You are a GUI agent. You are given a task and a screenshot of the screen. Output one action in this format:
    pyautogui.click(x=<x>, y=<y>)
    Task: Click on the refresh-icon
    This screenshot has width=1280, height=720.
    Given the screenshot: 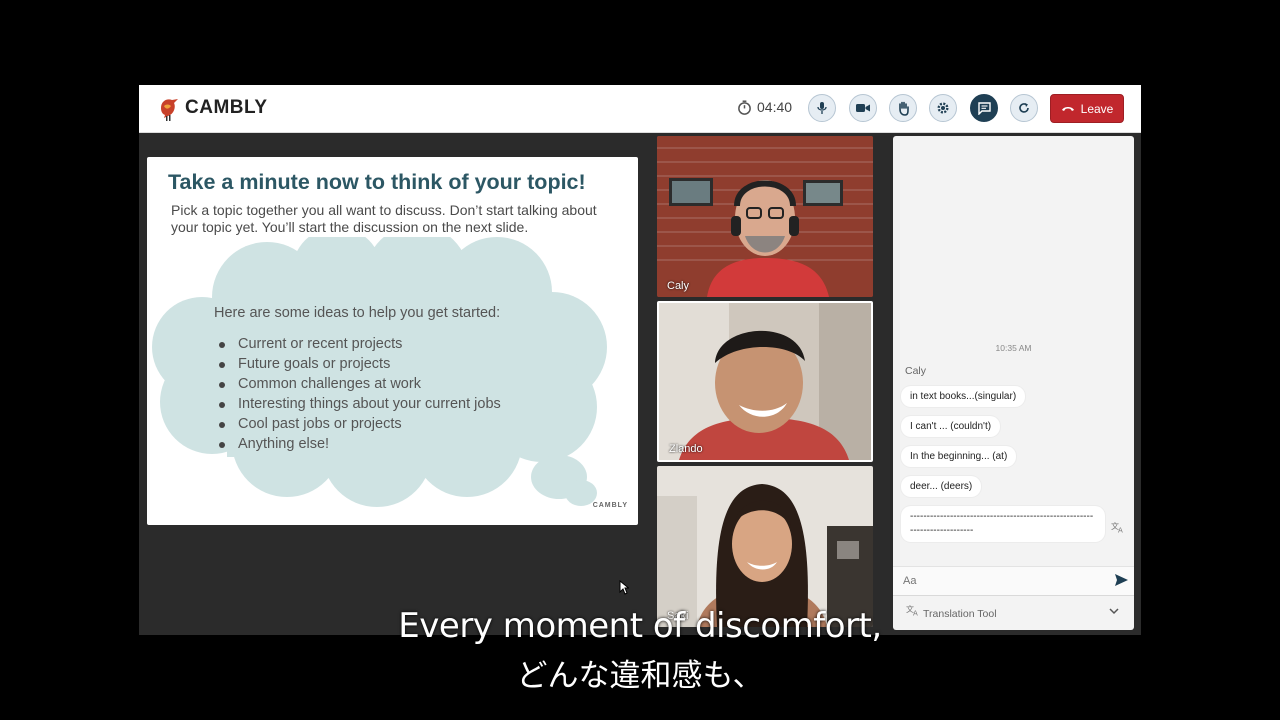 What is the action you would take?
    pyautogui.click(x=1024, y=108)
    